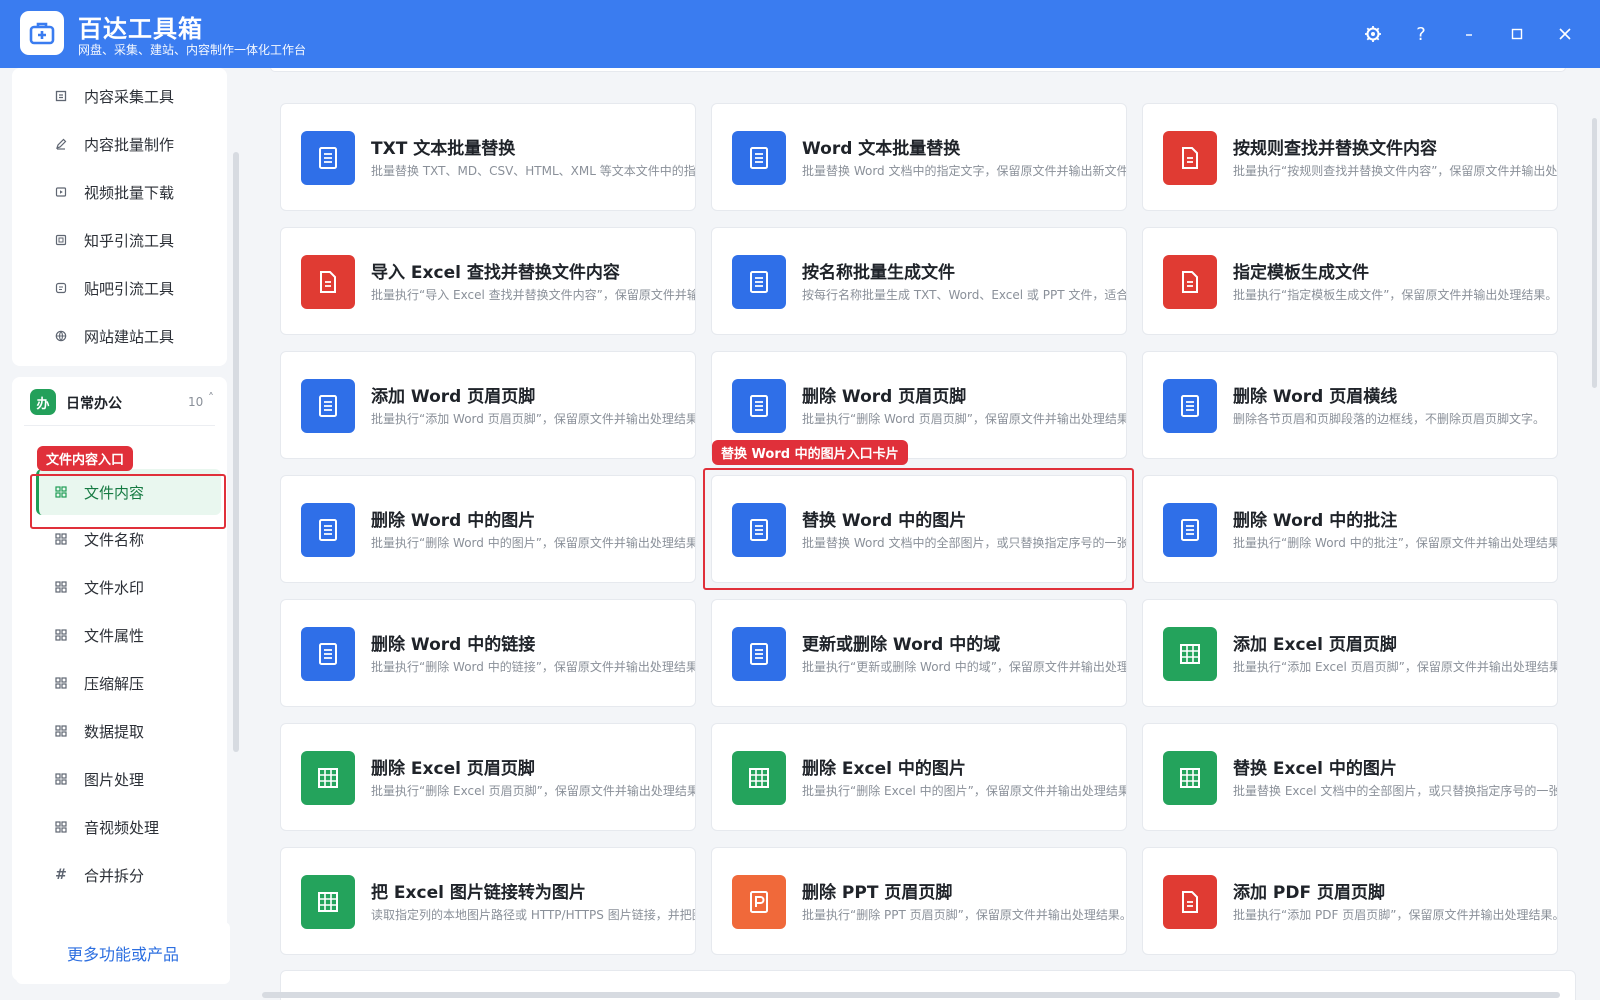  What do you see at coordinates (1350, 281) in the screenshot?
I see `tool-card: 指定模板生成文件 批量执行“指定模板生成文件”，保留原文件并输出处理结果。` at bounding box center [1350, 281].